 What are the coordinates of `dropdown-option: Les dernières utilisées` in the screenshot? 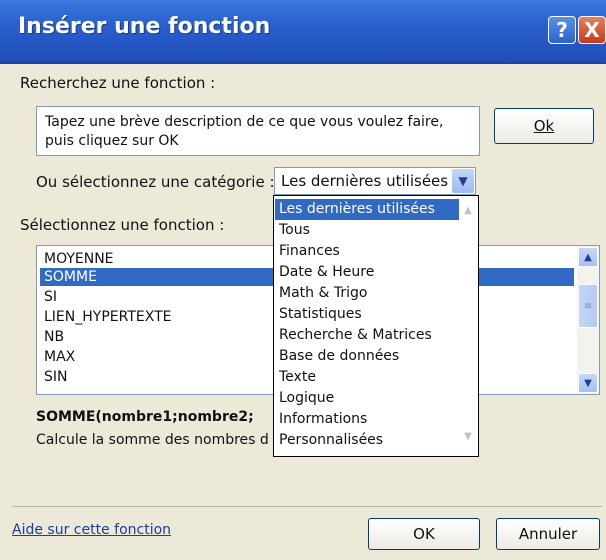 It's located at (367, 209).